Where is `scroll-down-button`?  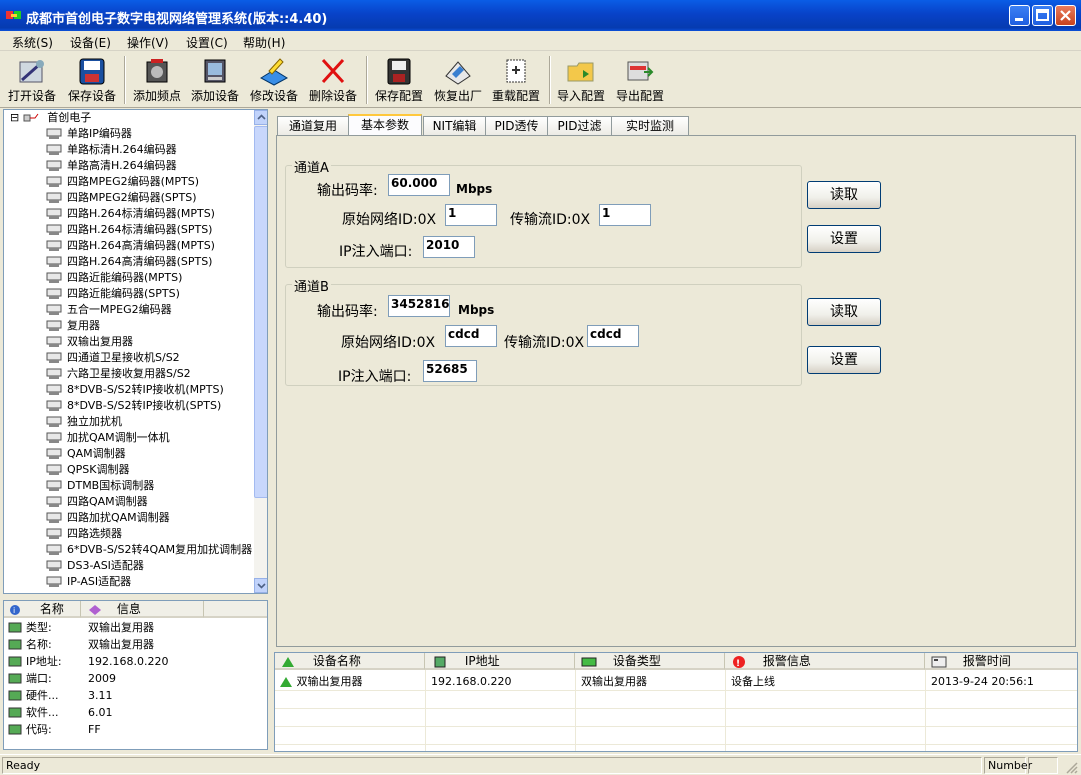 scroll-down-button is located at coordinates (260, 585).